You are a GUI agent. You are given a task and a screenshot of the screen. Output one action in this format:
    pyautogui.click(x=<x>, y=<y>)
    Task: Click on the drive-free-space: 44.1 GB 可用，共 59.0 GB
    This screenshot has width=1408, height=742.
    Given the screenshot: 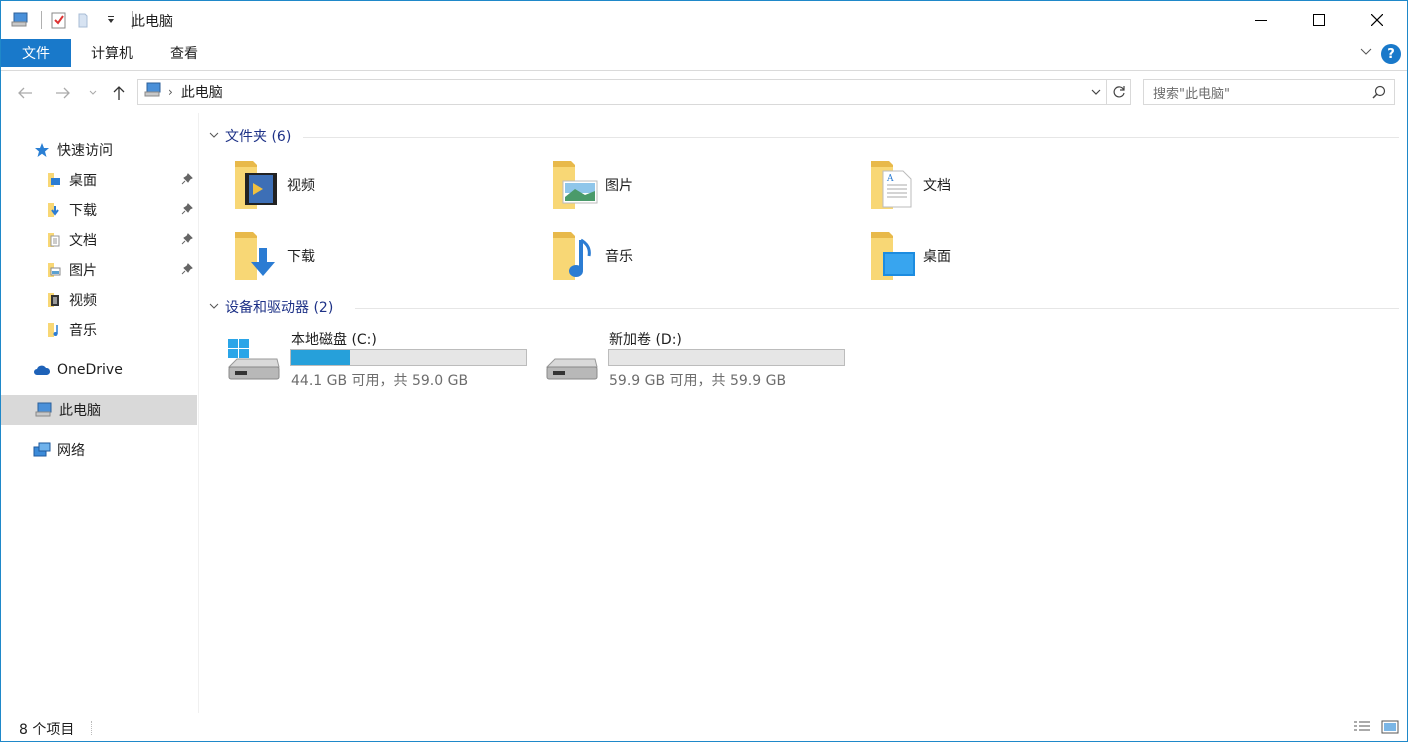 What is the action you would take?
    pyautogui.click(x=380, y=381)
    